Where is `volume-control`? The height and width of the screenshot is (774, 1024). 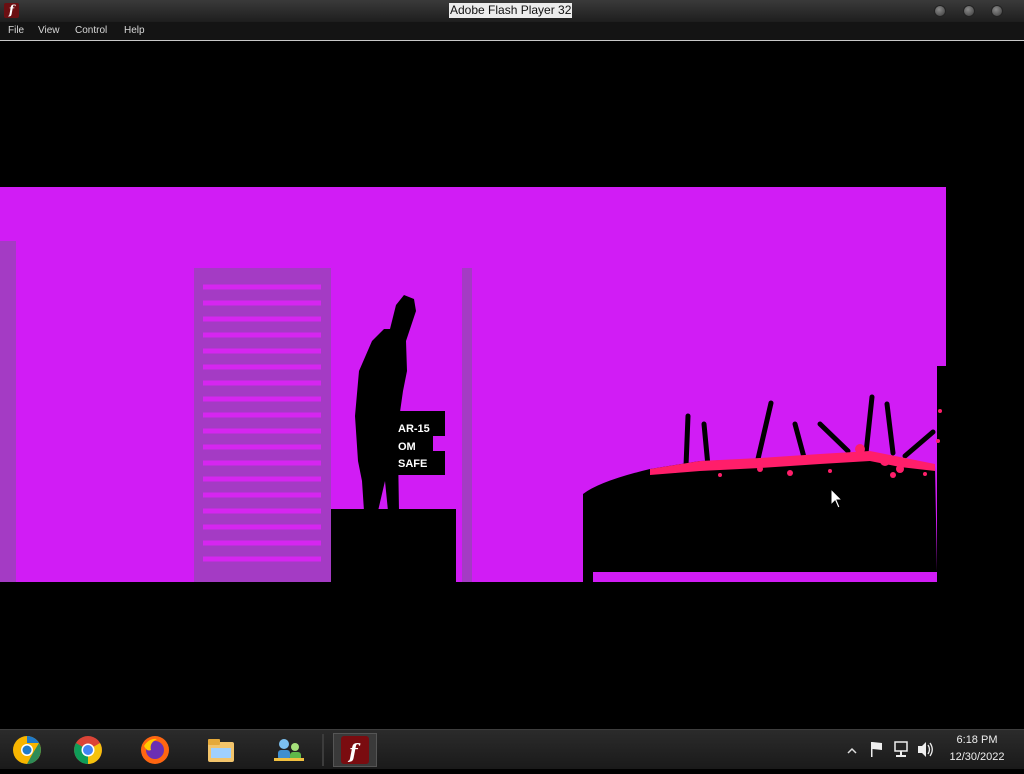 volume-control is located at coordinates (925, 749).